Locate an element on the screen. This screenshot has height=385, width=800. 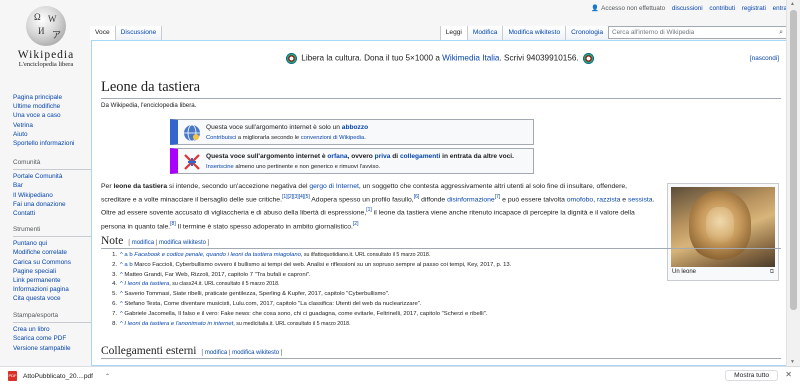
search-icon: ⌕ is located at coordinates (781, 32).